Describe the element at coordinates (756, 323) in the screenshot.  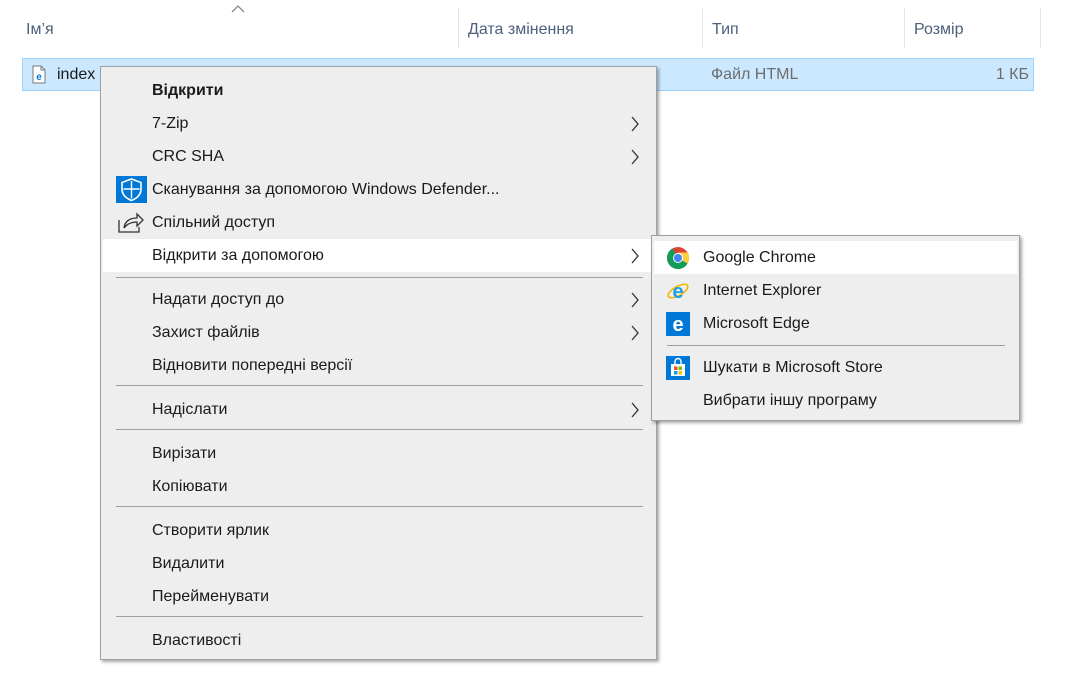
I see `submenu-item-label: Microsoft Edge` at that location.